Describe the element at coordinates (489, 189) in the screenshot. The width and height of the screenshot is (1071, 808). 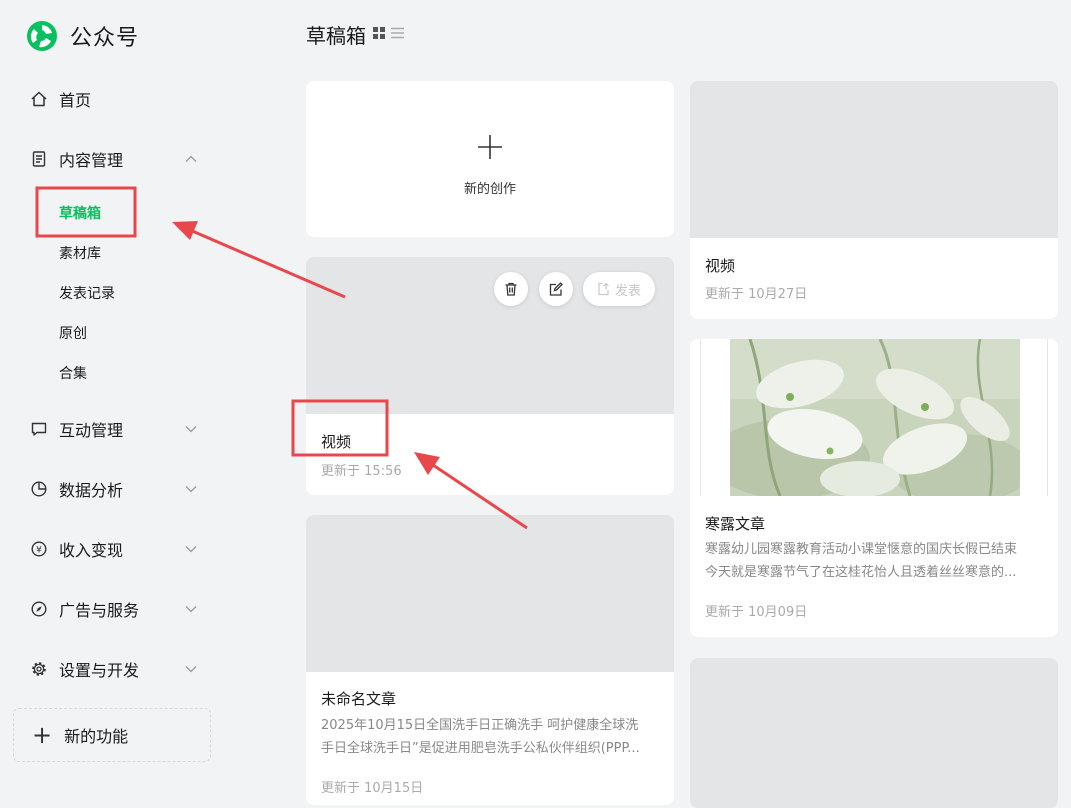
I see `new-creation-label: 新的创作` at that location.